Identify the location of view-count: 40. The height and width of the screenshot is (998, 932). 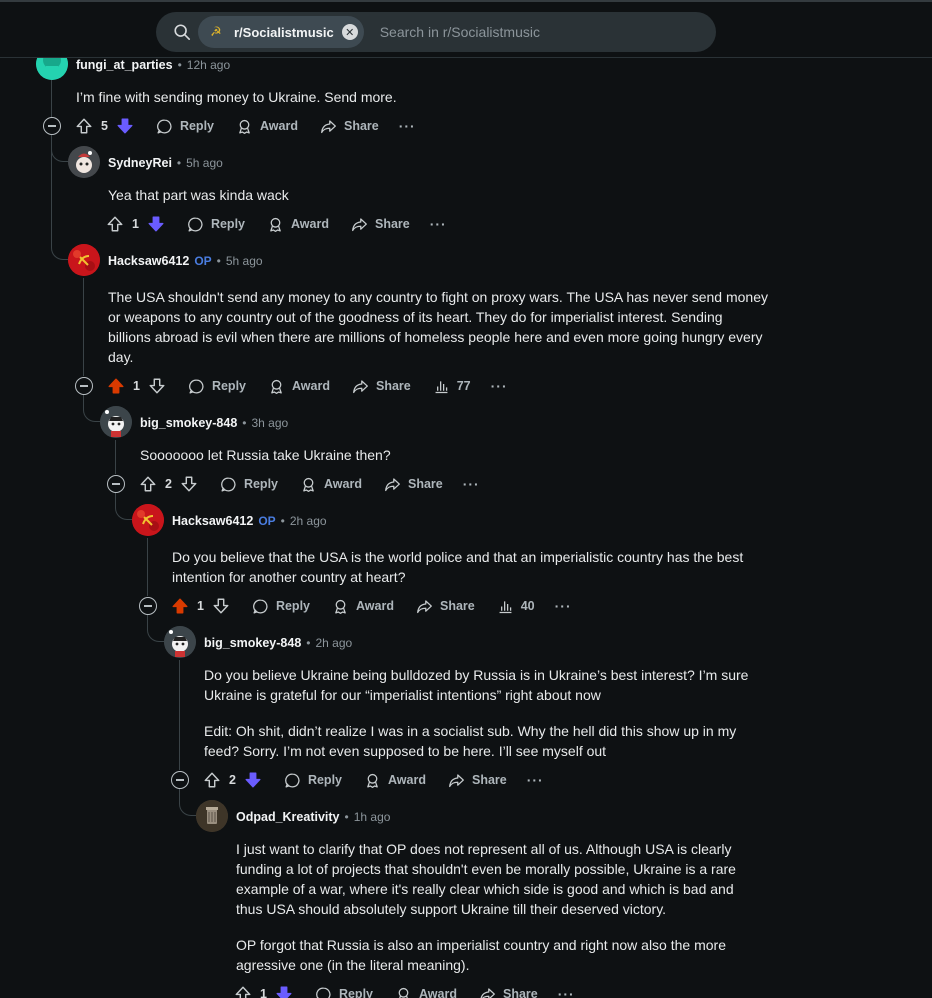
(527, 606).